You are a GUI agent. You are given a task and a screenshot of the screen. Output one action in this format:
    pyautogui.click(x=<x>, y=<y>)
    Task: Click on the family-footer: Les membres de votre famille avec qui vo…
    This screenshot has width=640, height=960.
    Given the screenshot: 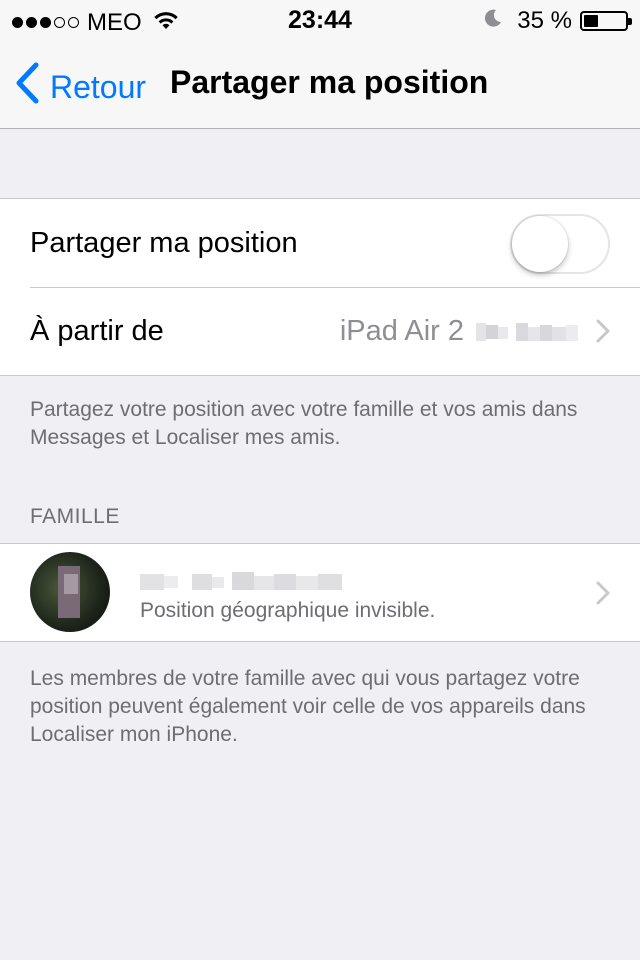 What is the action you would take?
    pyautogui.click(x=308, y=706)
    